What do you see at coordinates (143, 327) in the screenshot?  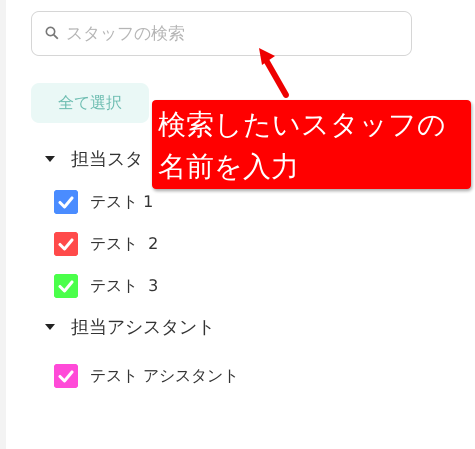 I see `group-title: 担当アシスタント` at bounding box center [143, 327].